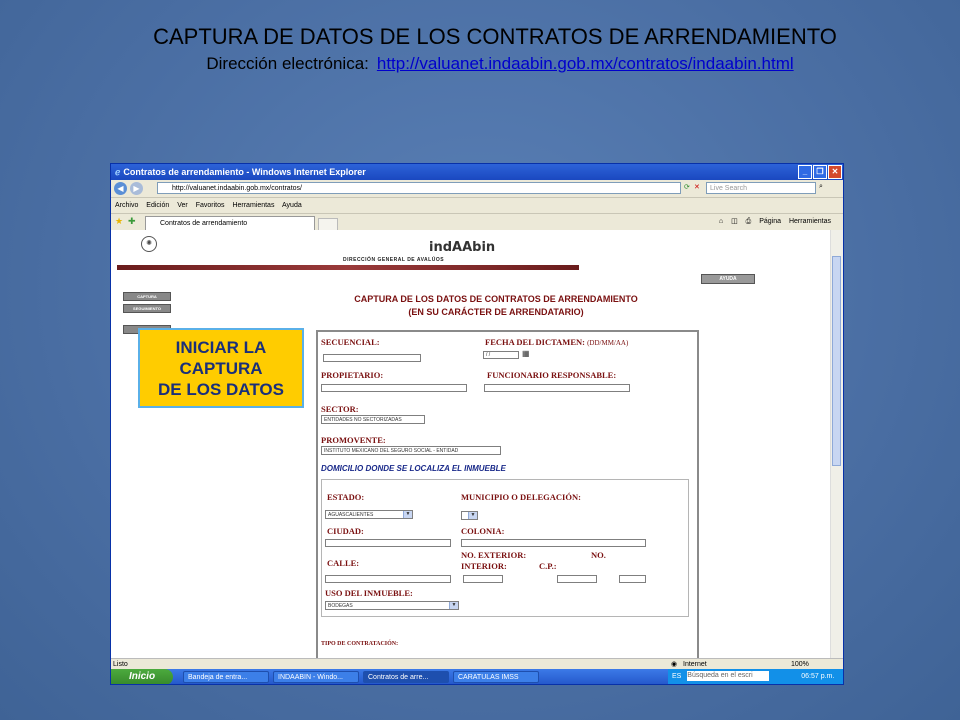 The height and width of the screenshot is (720, 960). I want to click on domicilio-heading: DOMICILIO DONDE SE LOCALIZA EL INMUEBLE, so click(413, 468).